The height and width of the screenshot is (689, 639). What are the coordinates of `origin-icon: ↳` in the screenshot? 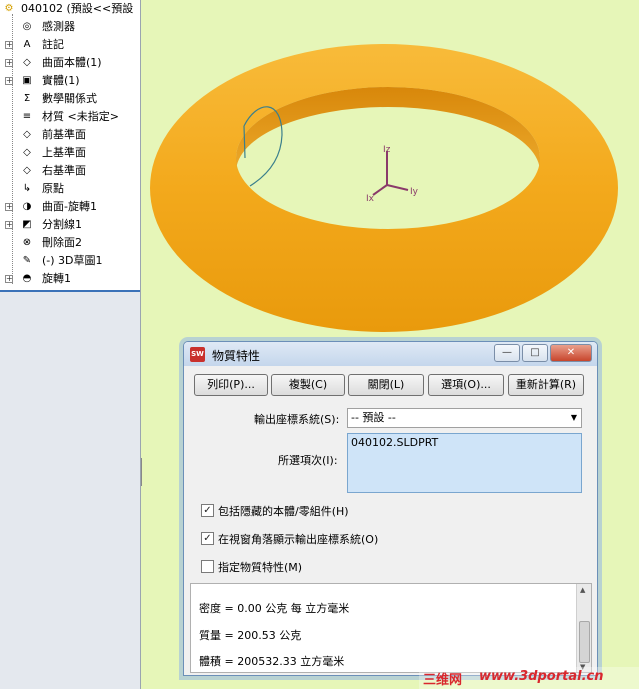 It's located at (27, 188).